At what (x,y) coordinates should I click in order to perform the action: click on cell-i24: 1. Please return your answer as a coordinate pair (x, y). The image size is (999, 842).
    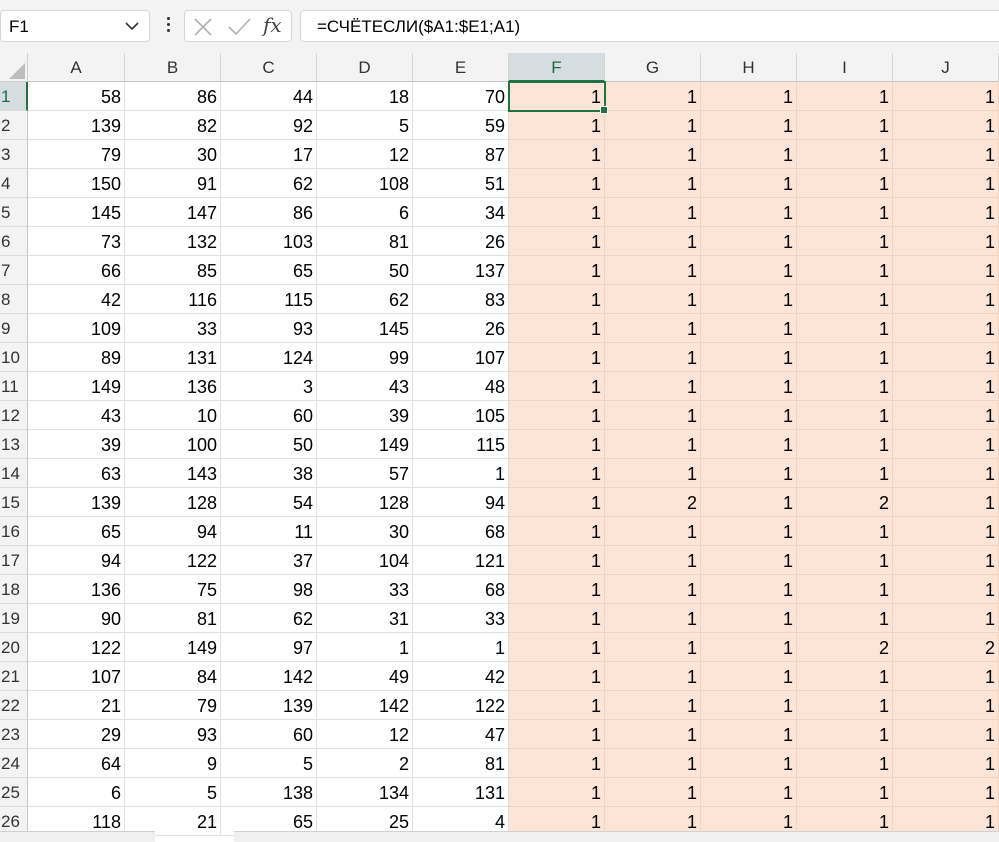
    Looking at the image, I should click on (845, 763).